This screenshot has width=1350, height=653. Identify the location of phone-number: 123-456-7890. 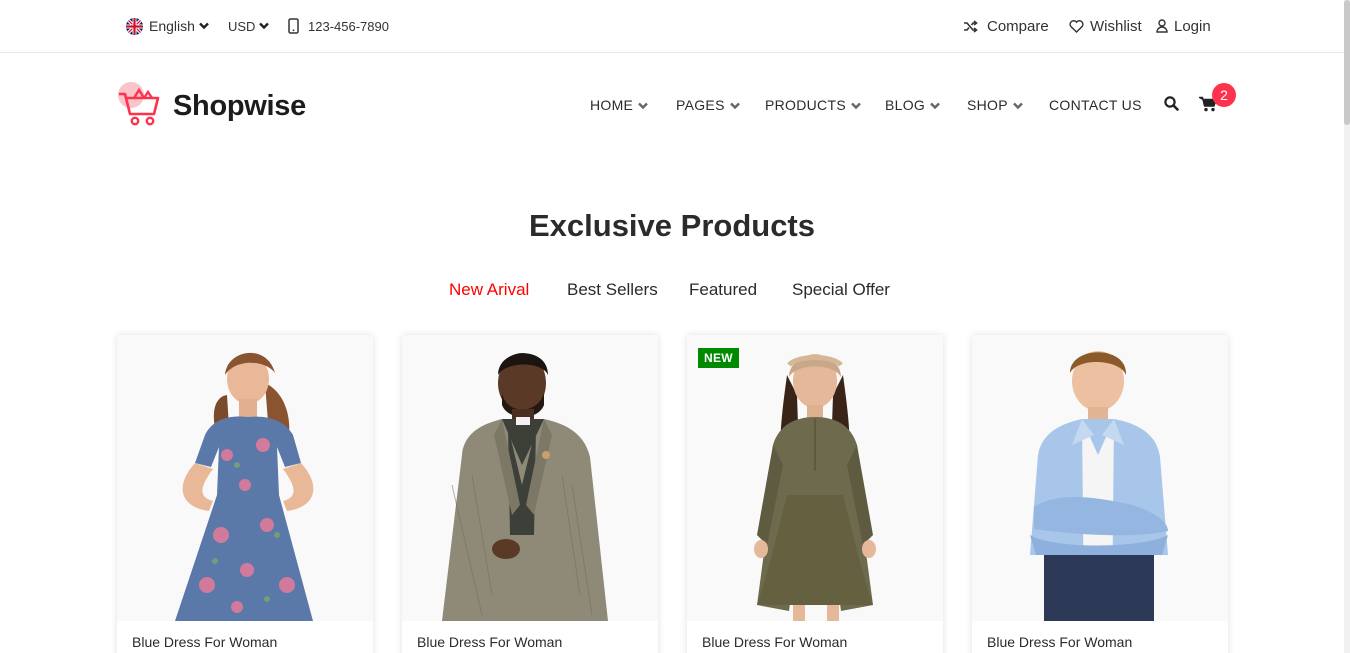
(348, 26).